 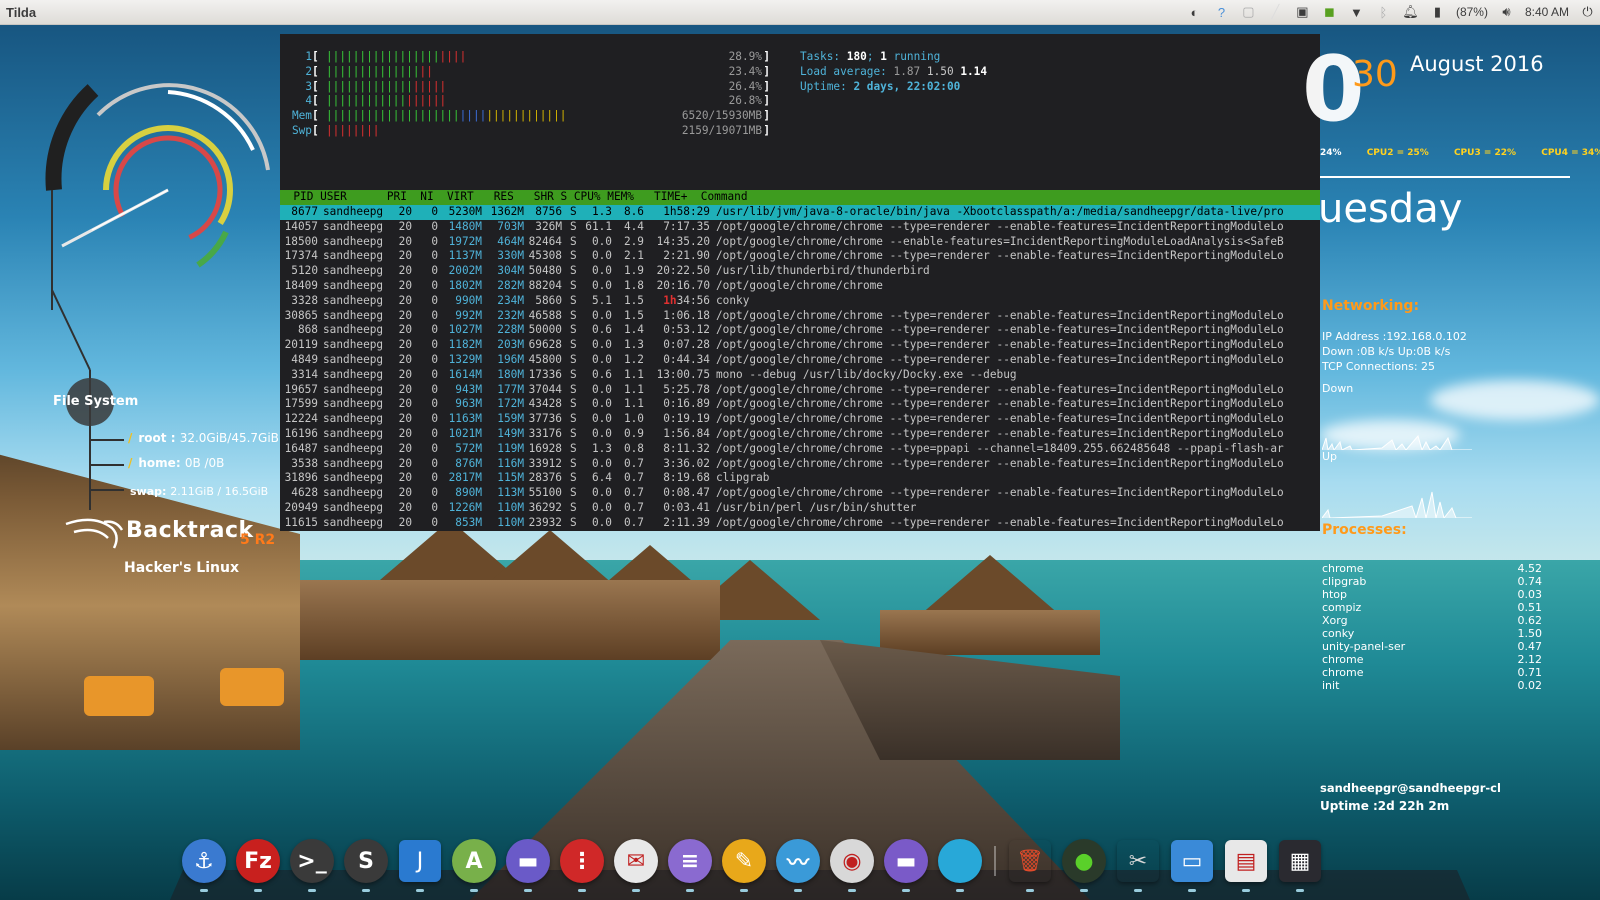 I want to click on wifi-icon: ▼, so click(x=1356, y=12).